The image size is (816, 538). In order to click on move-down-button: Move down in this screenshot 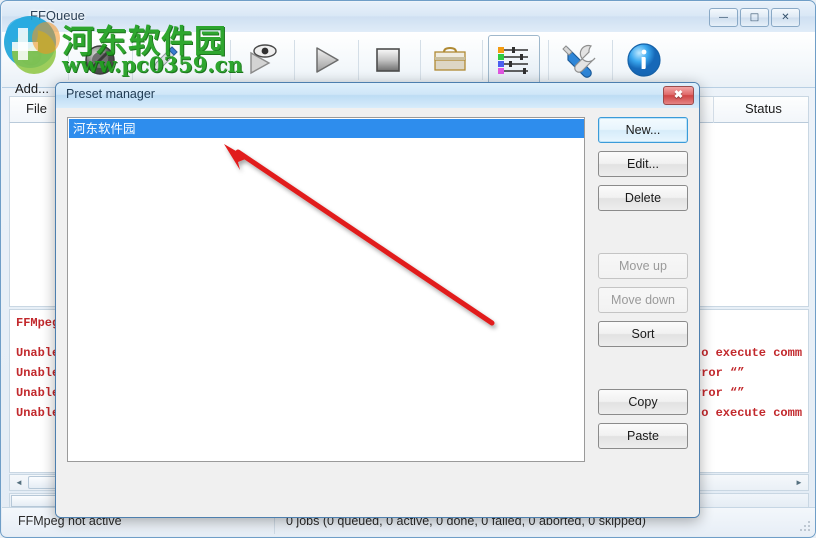, I will do `click(643, 300)`.